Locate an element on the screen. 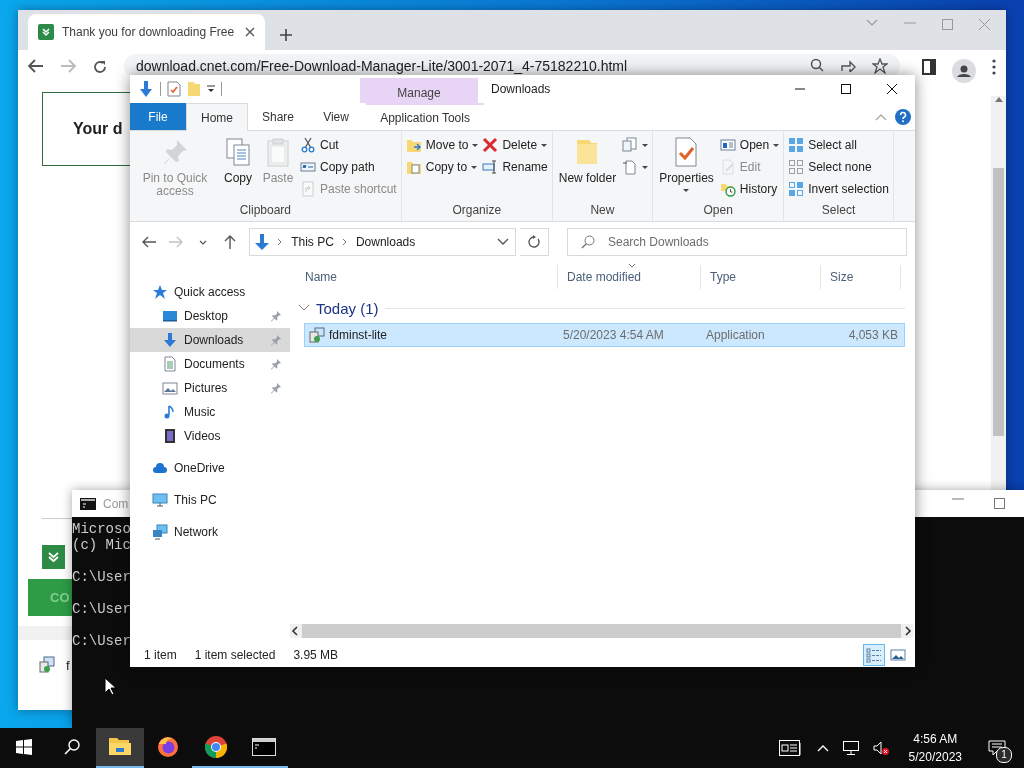  column-header: Type is located at coordinates (761, 277).